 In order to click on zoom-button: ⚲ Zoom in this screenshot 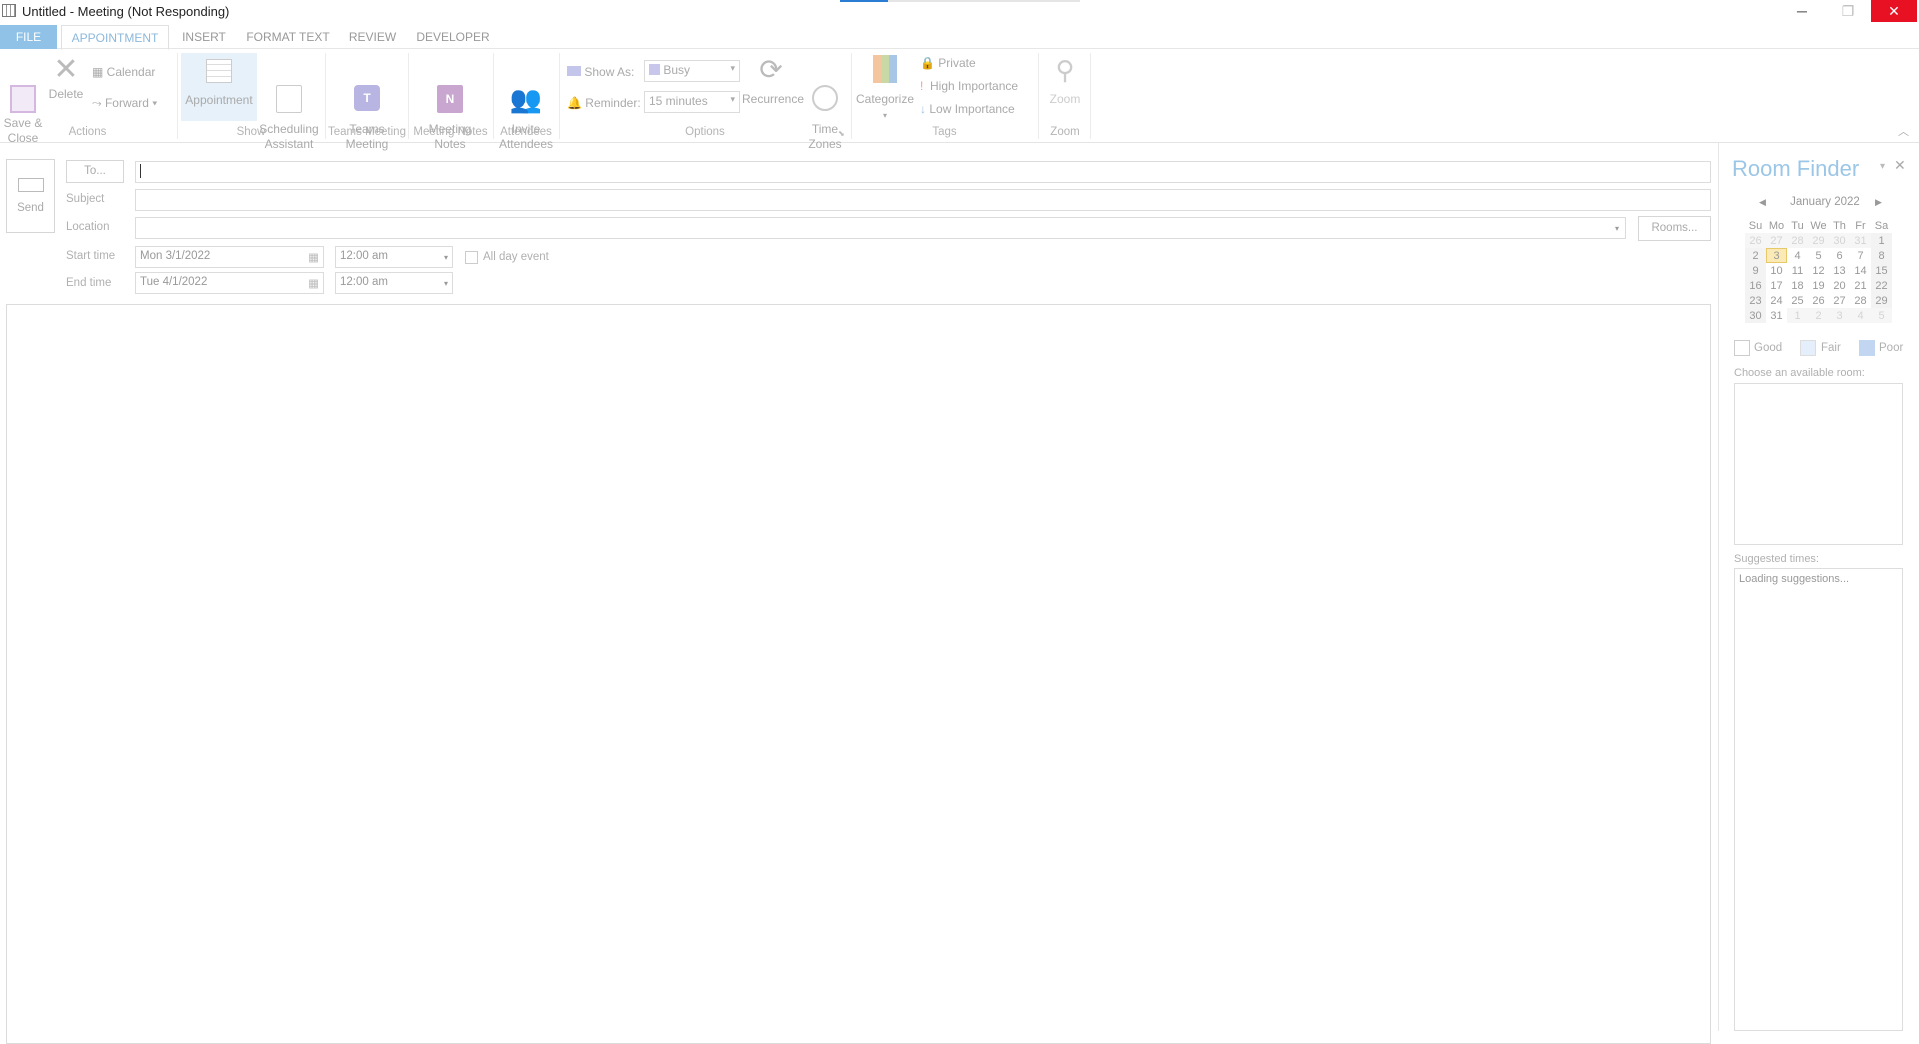, I will do `click(1065, 81)`.